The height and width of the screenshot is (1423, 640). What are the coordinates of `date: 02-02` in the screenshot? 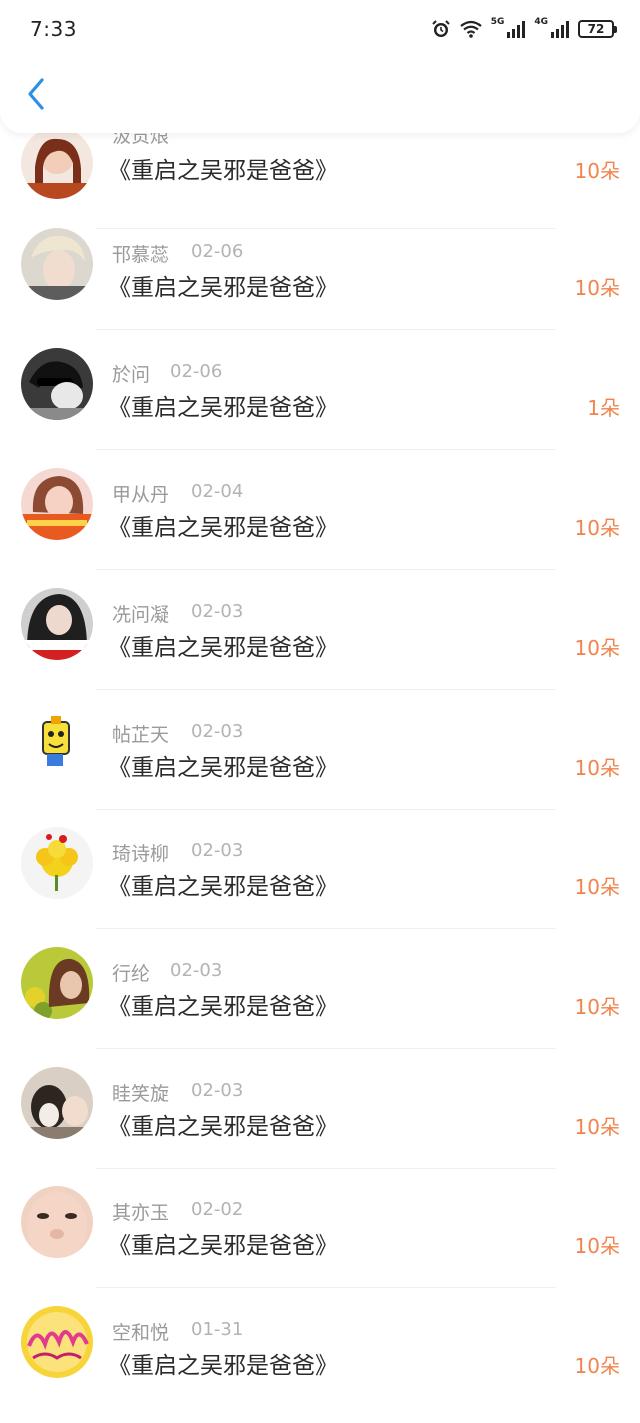 It's located at (217, 1209).